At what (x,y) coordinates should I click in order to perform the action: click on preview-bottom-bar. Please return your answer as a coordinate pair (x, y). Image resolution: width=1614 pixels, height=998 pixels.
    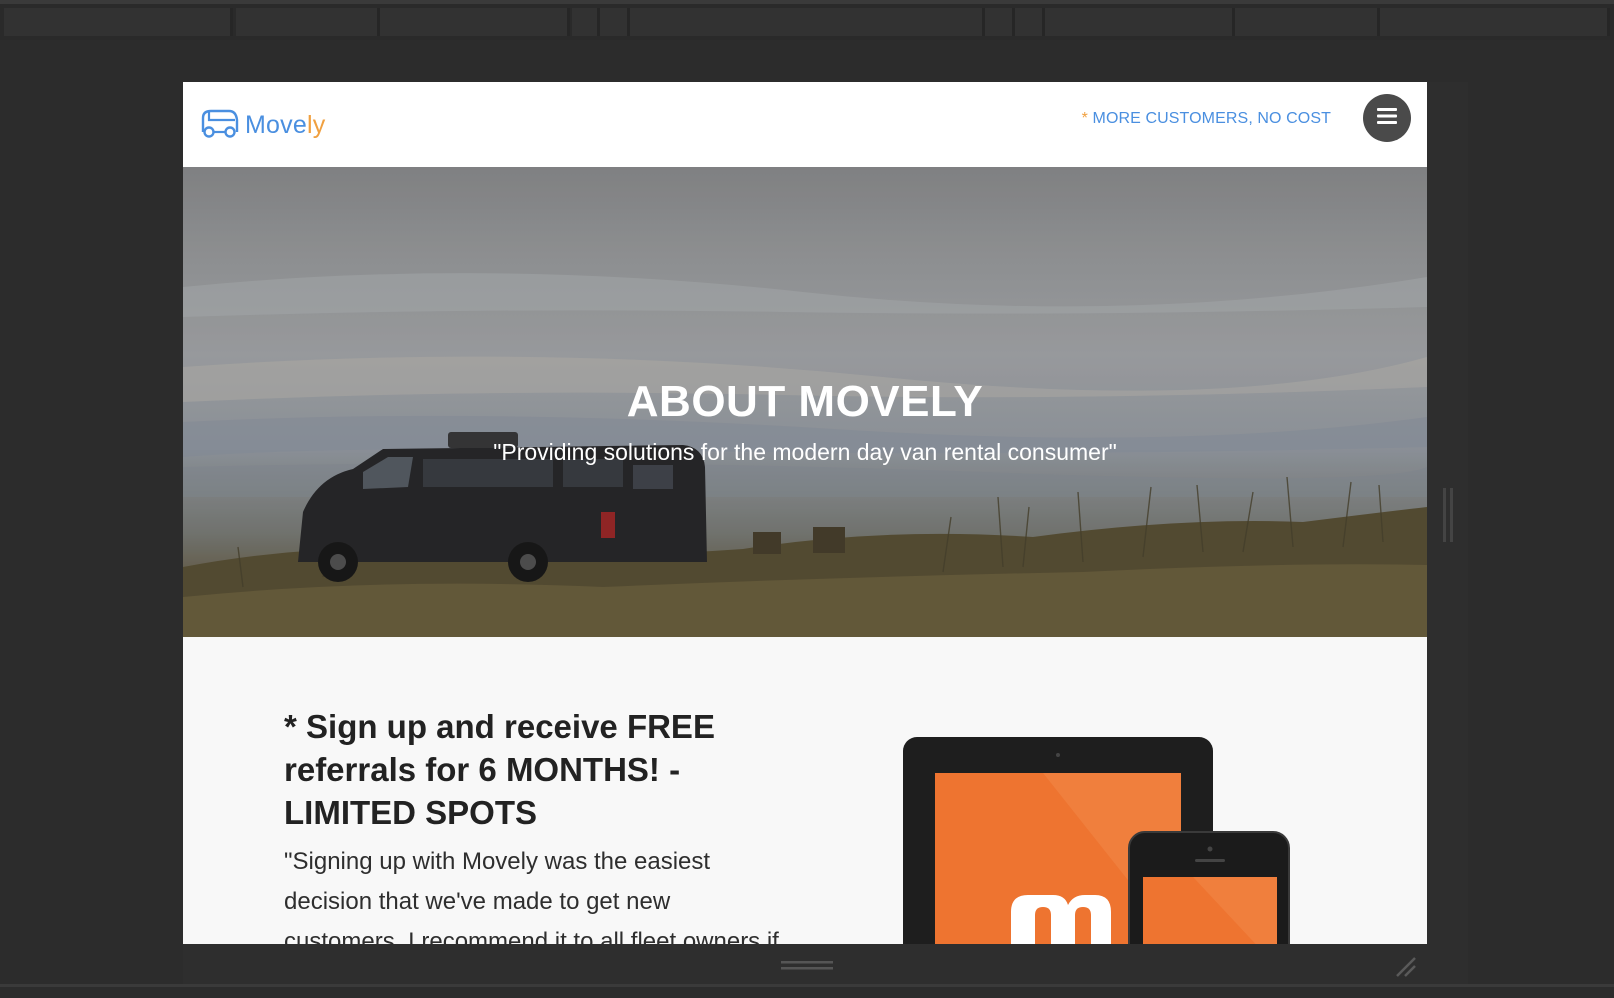
    Looking at the image, I should click on (805, 965).